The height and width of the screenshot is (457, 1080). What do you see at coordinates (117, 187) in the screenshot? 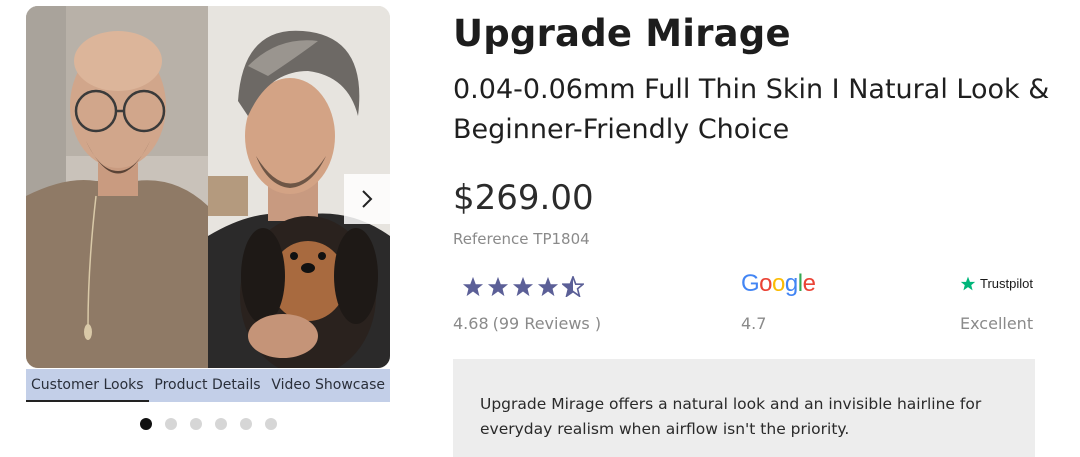
I see `before-photo` at bounding box center [117, 187].